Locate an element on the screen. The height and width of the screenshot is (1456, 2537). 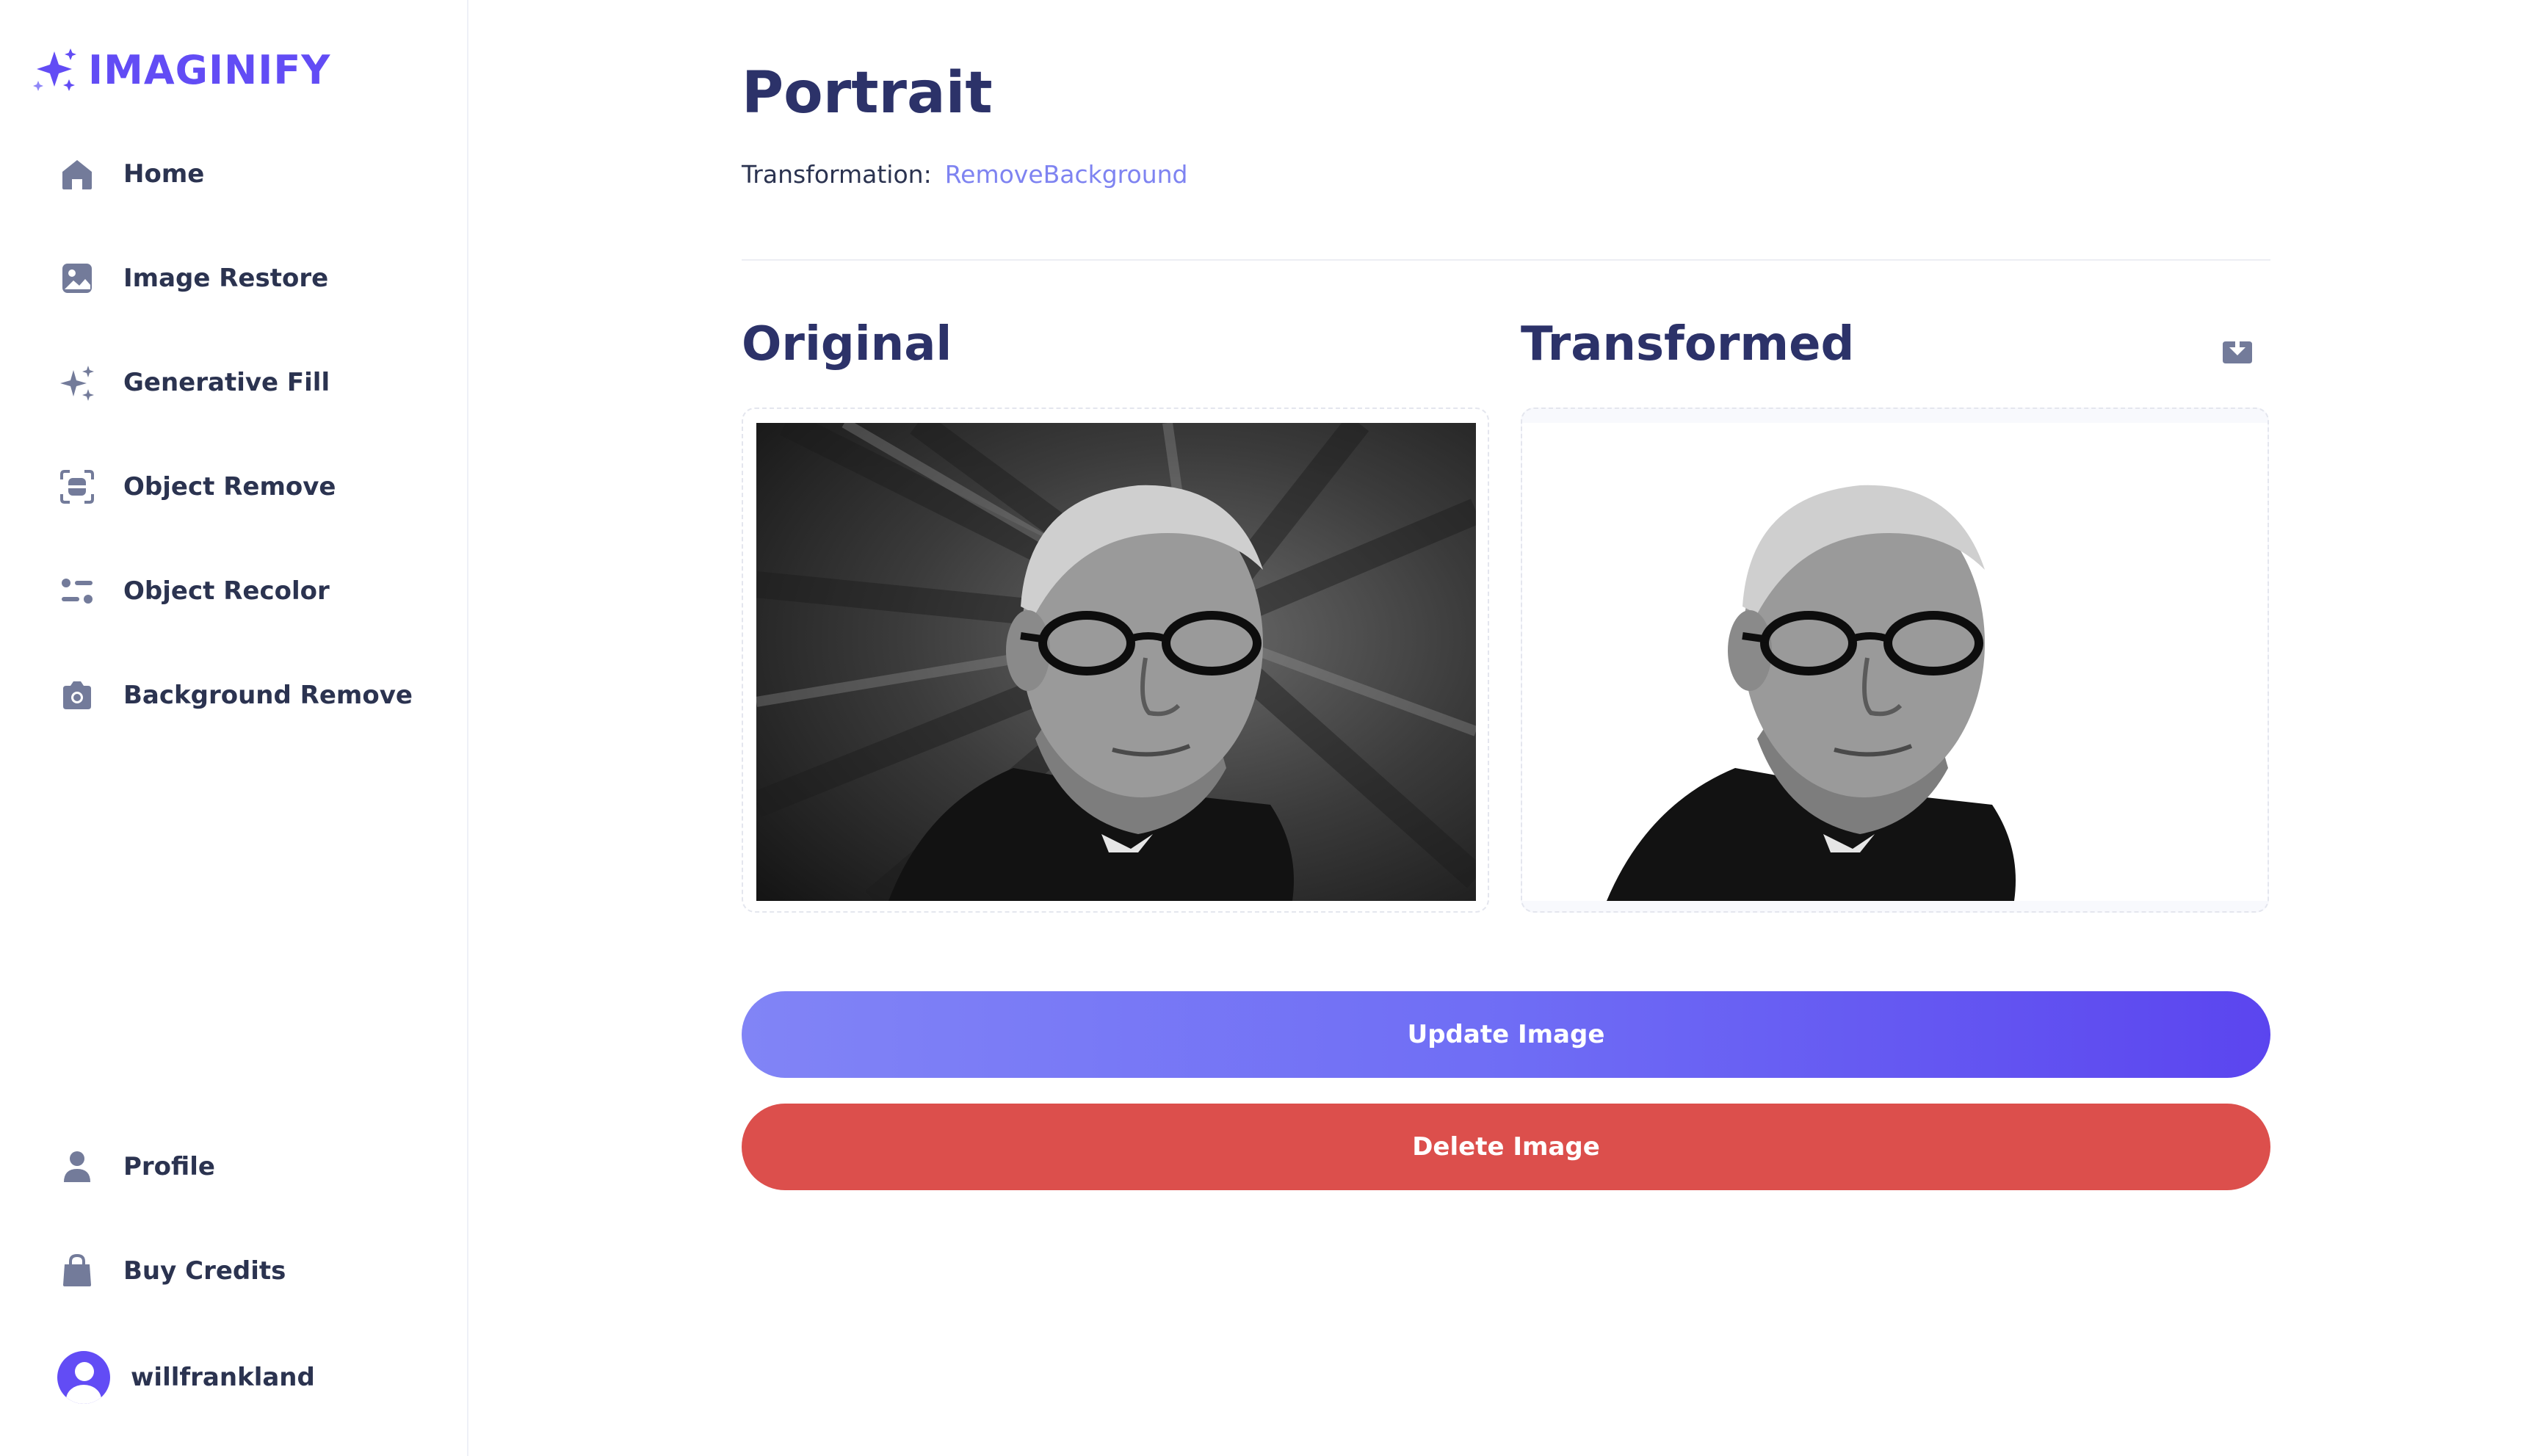
delete-image-button: Delete Image is located at coordinates (1506, 1147).